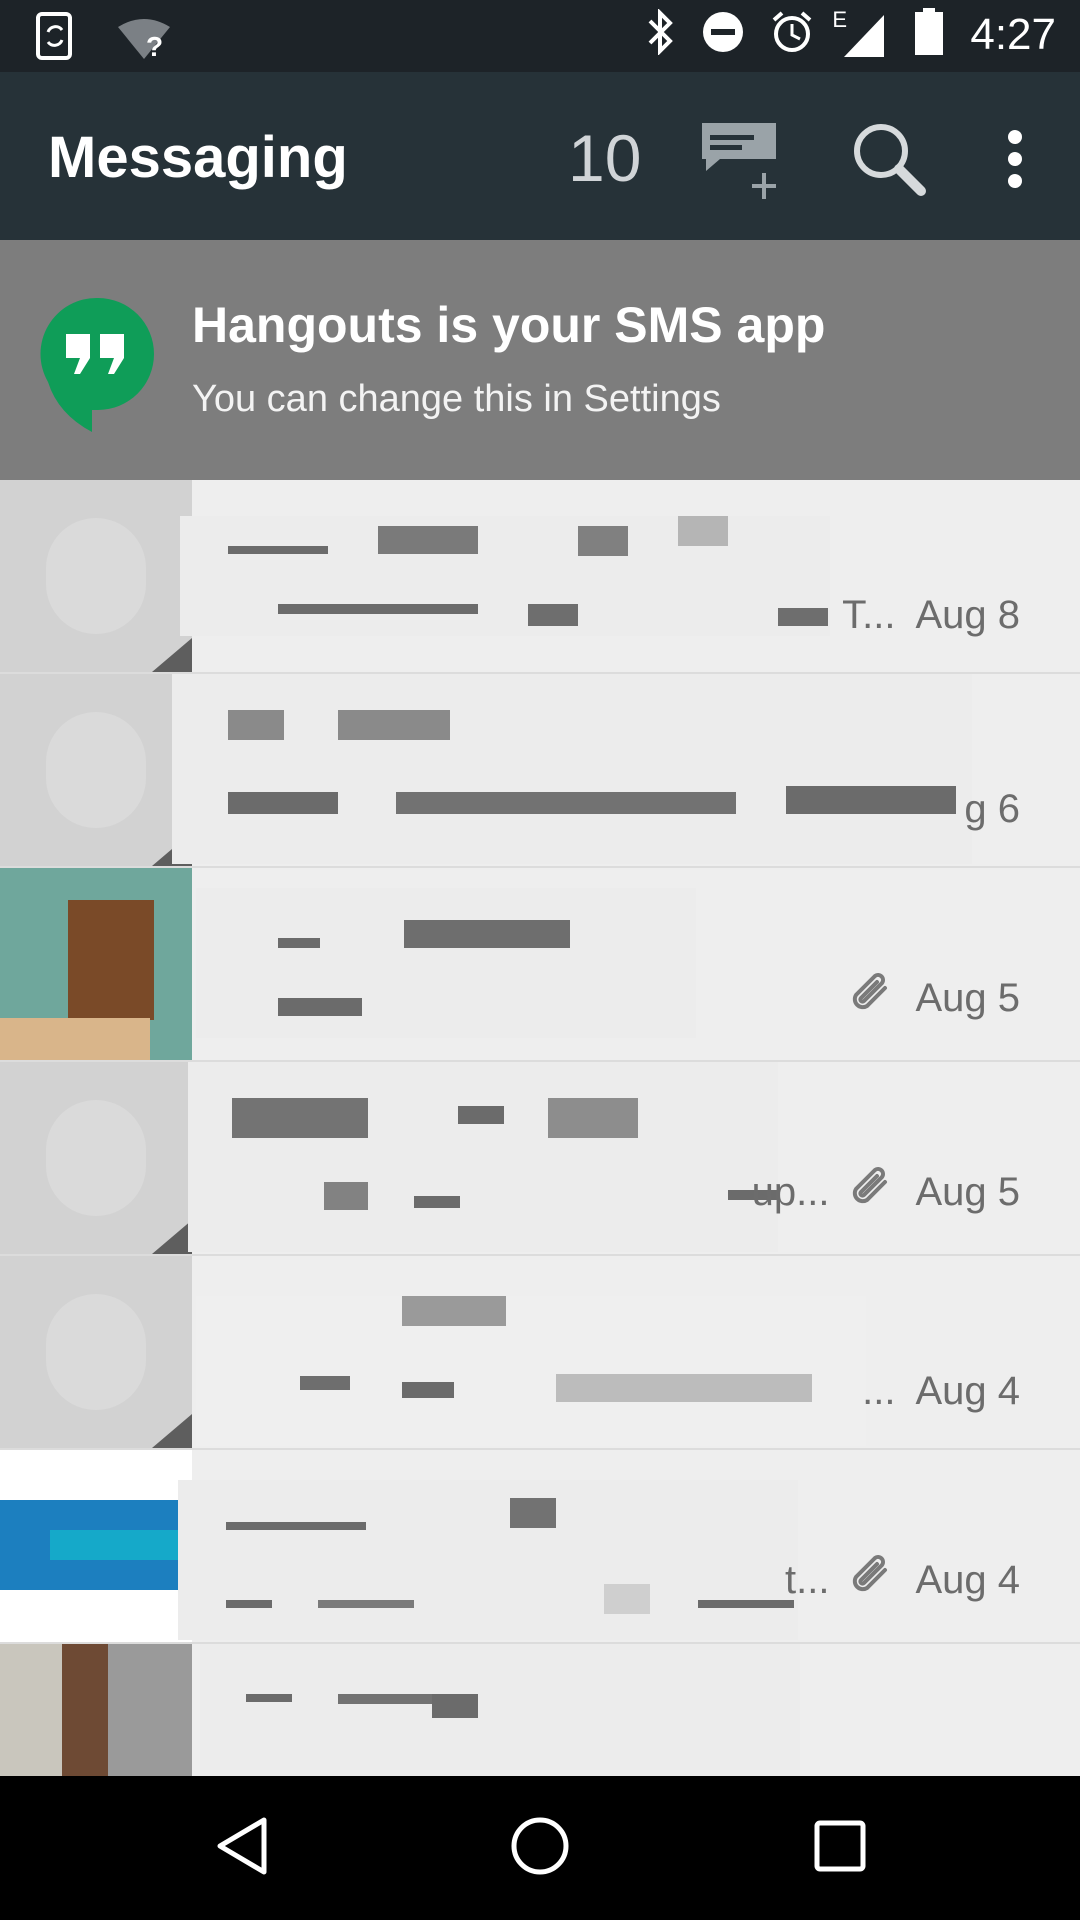 This screenshot has width=1080, height=1920. What do you see at coordinates (456, 399) in the screenshot?
I see `banner-subtitle: You can change this in Settings` at bounding box center [456, 399].